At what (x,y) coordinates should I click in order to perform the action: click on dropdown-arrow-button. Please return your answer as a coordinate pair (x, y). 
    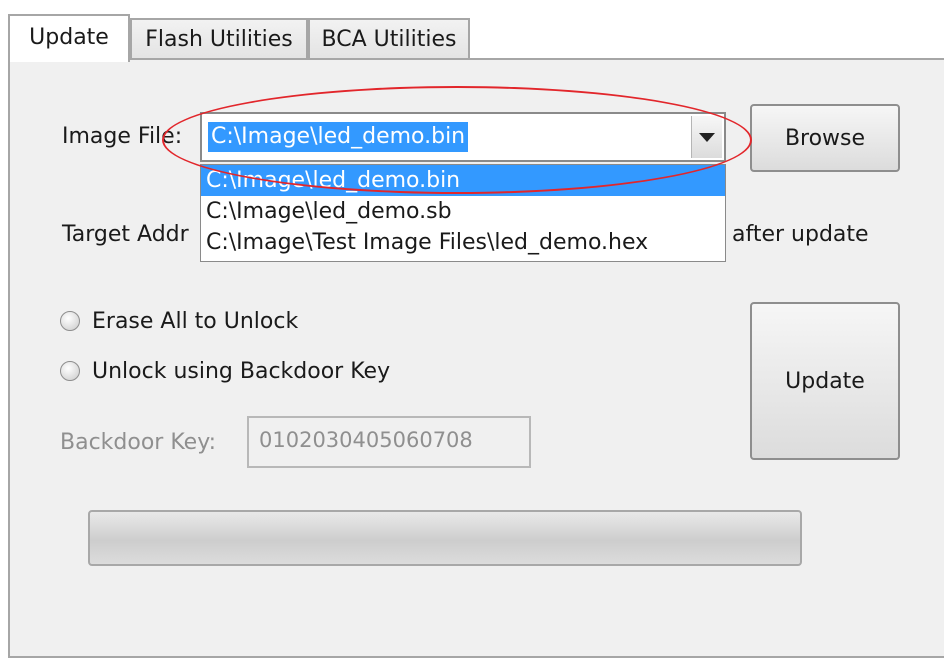
    Looking at the image, I should click on (706, 137).